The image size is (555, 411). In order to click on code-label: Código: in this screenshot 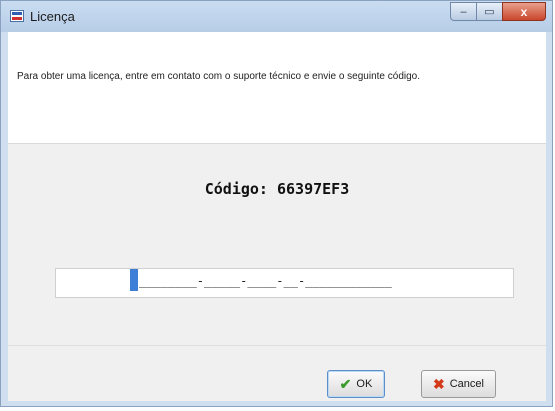, I will do `click(236, 189)`.